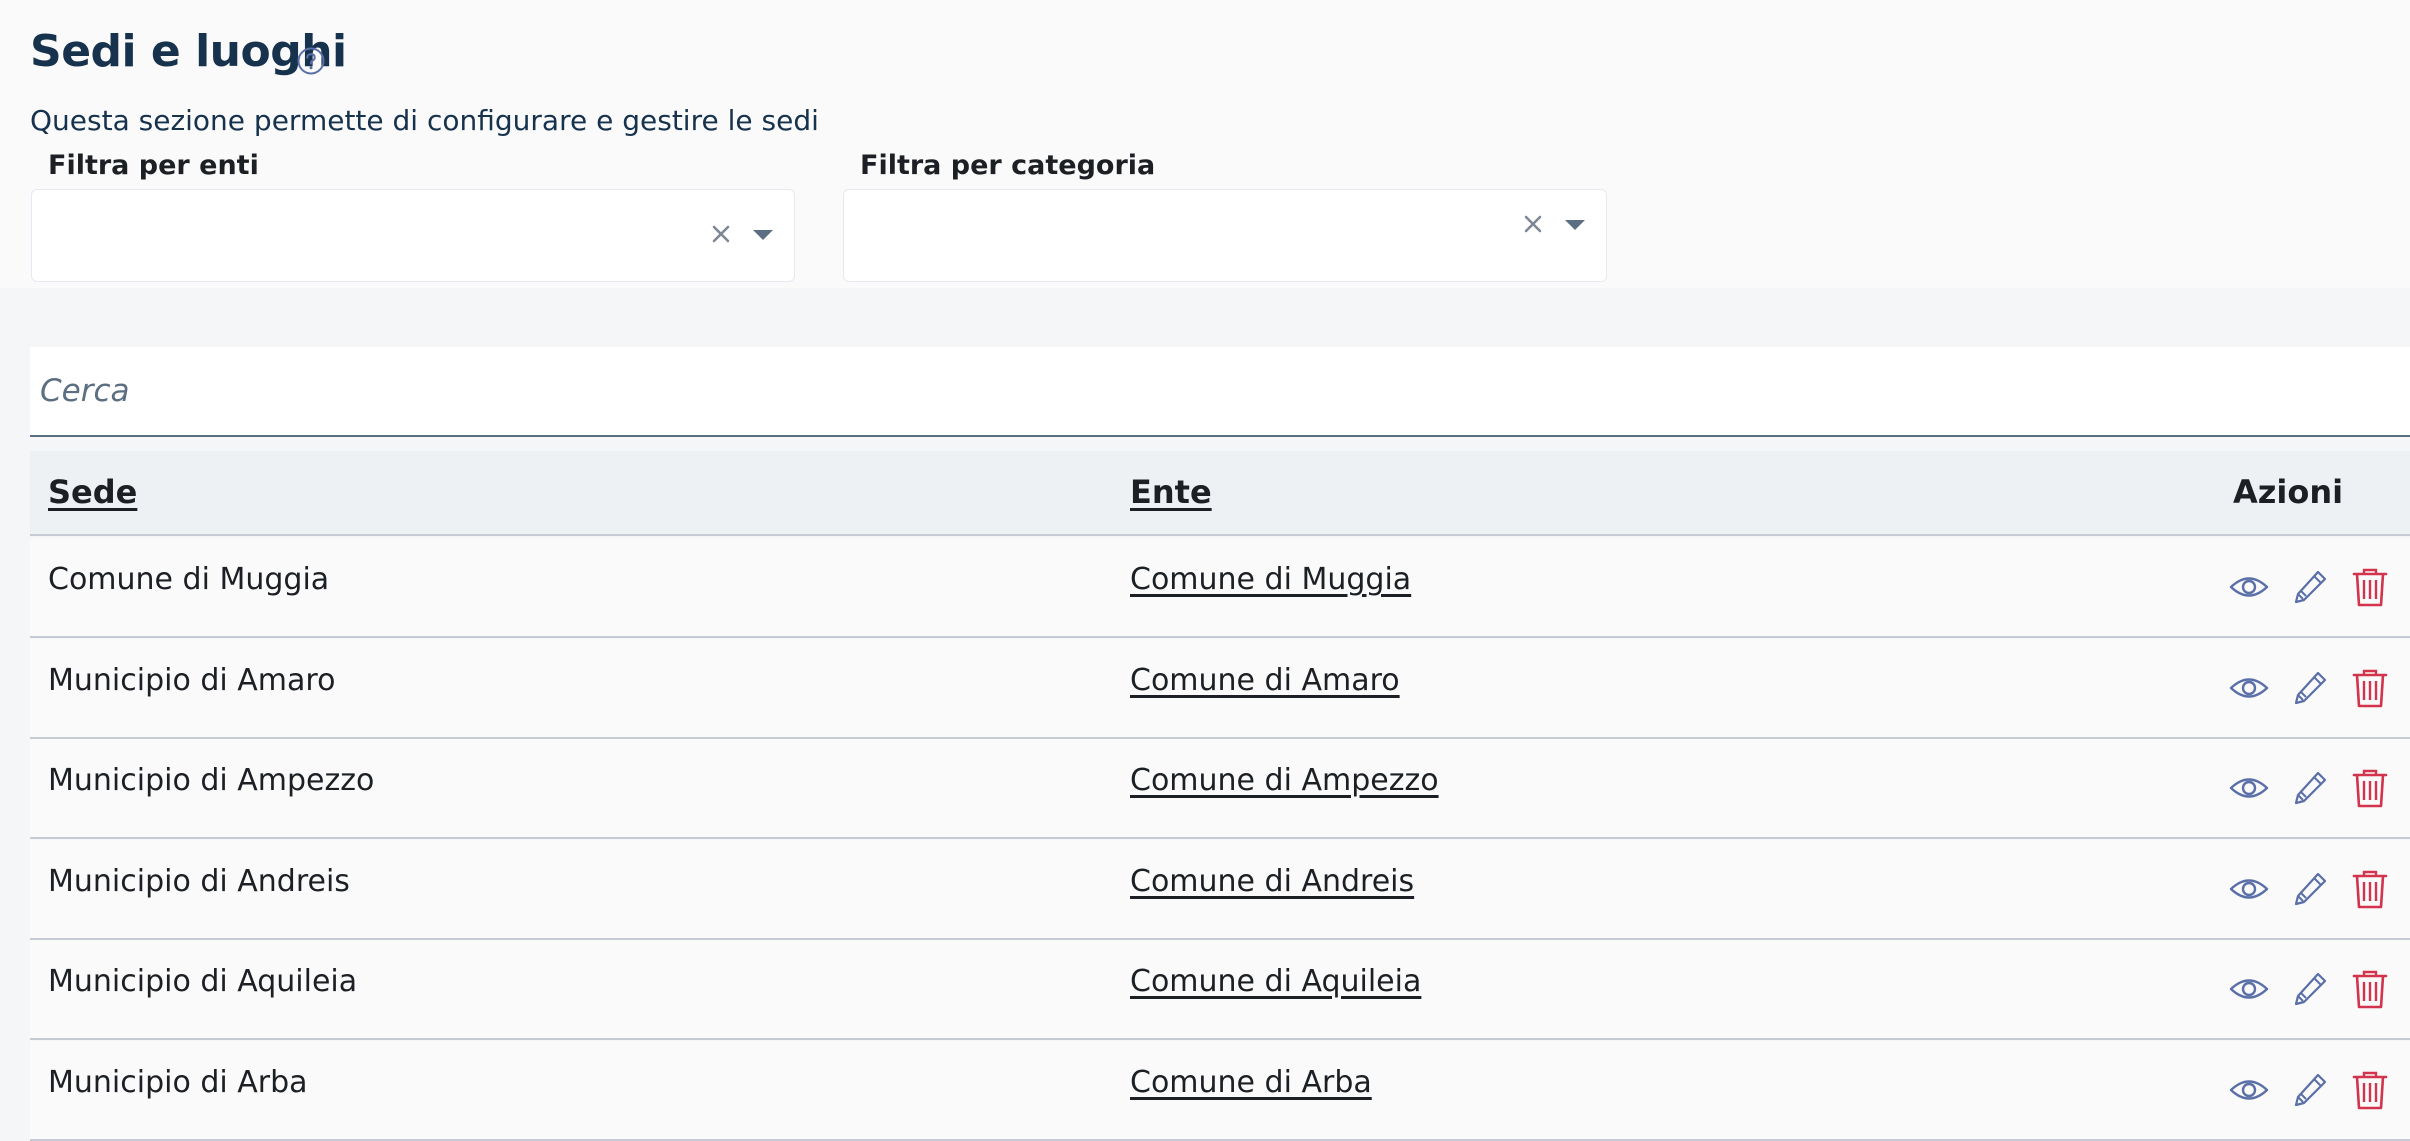 The height and width of the screenshot is (1141, 2410). I want to click on table-row: Municipio di Ampezzo Comune di Ampezzo, so click(1220, 789).